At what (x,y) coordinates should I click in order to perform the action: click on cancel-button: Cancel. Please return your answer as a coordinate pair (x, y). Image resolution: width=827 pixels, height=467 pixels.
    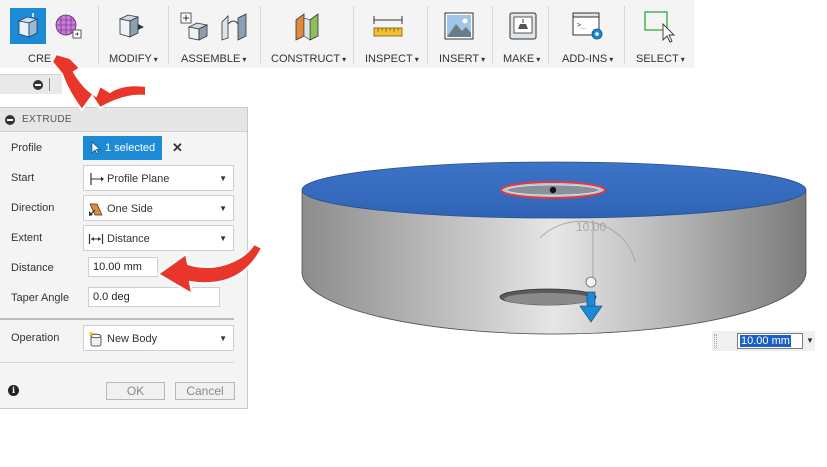
    Looking at the image, I should click on (205, 391).